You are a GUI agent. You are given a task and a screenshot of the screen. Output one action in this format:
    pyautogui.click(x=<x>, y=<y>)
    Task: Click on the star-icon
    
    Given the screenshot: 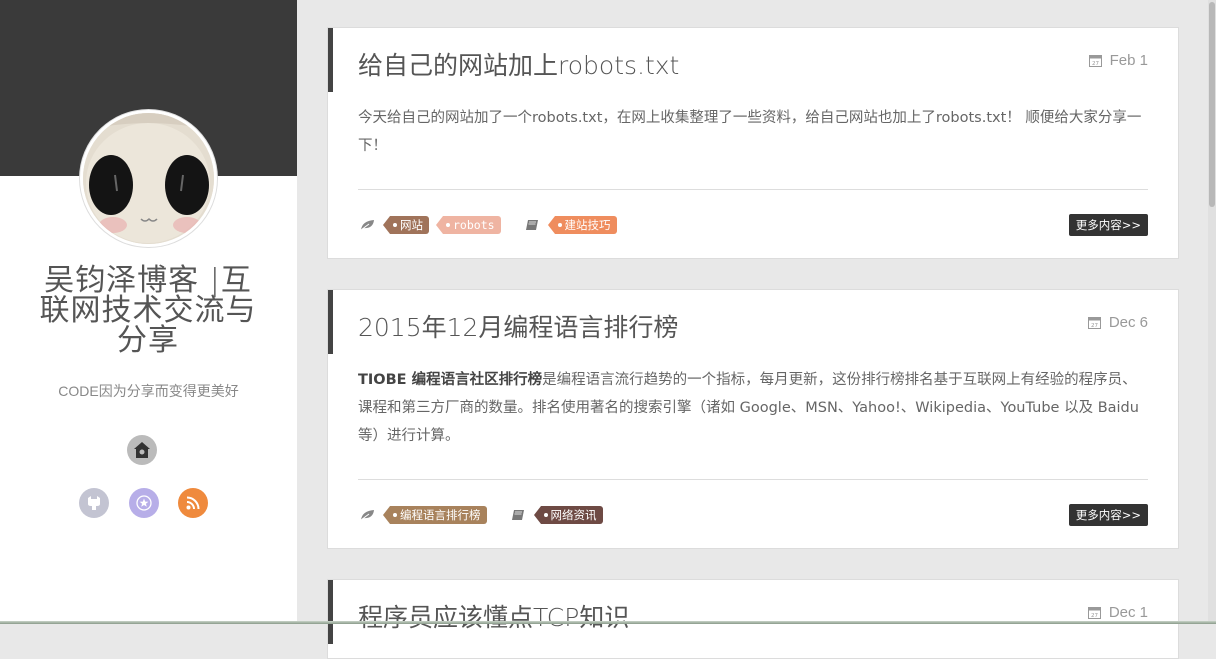 What is the action you would take?
    pyautogui.click(x=144, y=503)
    